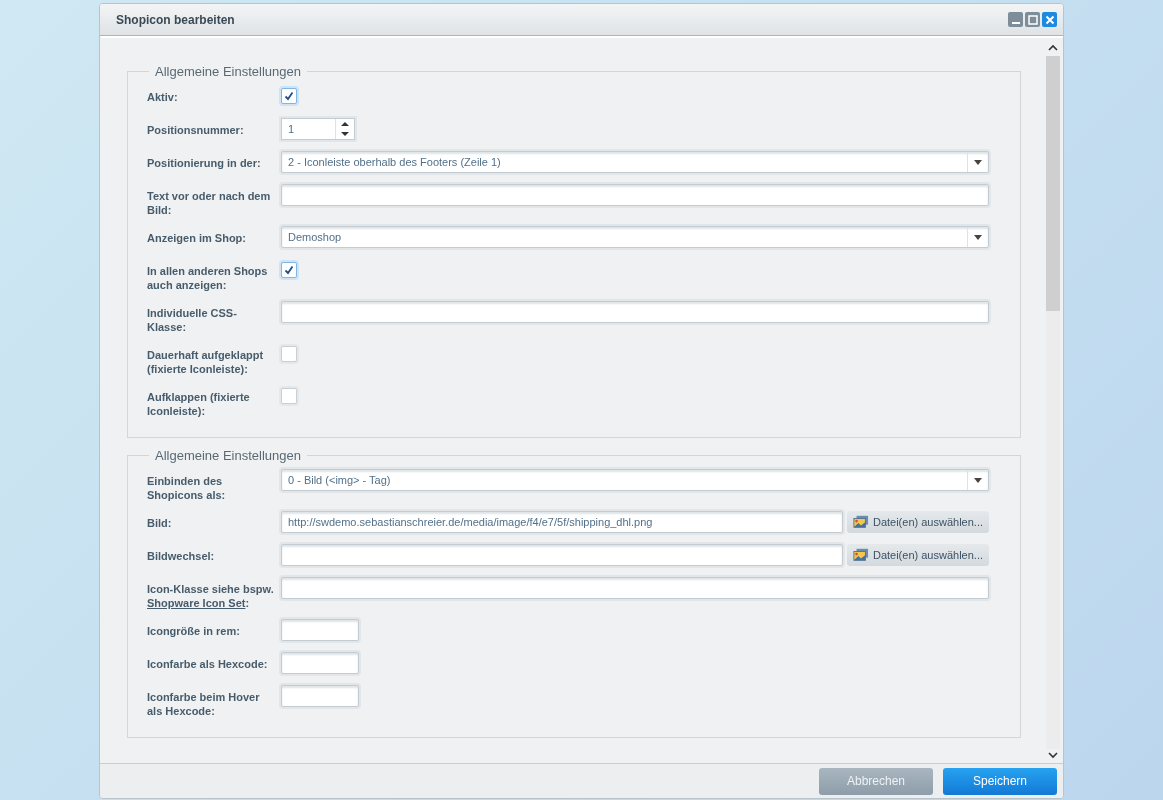 Image resolution: width=1163 pixels, height=800 pixels. I want to click on file-path-field, so click(562, 555).